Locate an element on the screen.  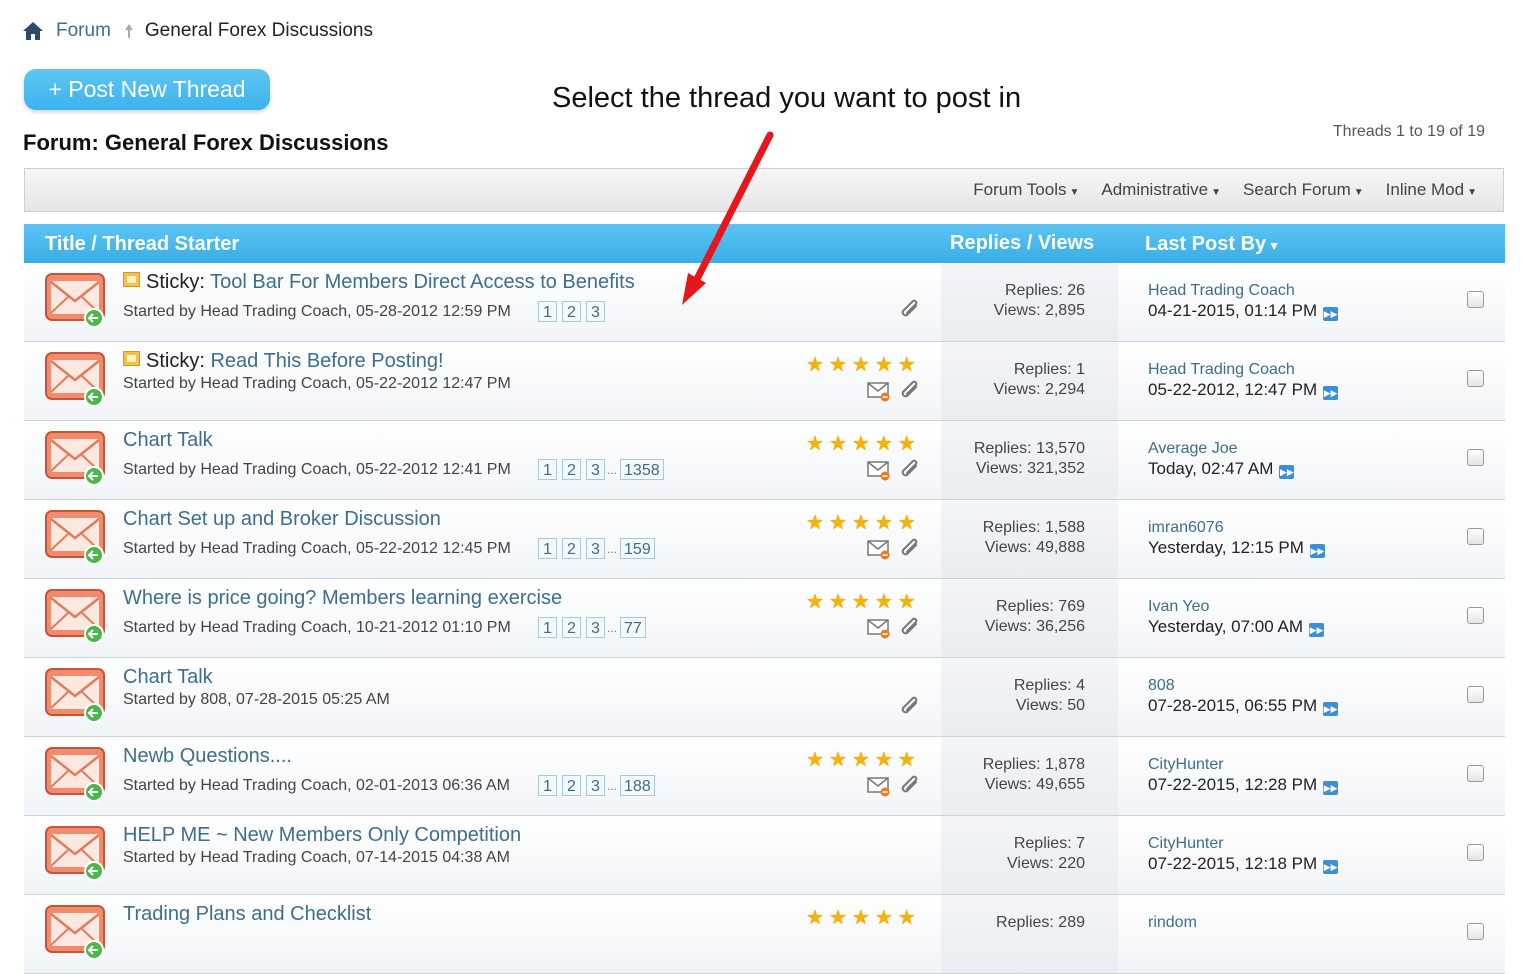
thread-prefix: Sticky: is located at coordinates (175, 282).